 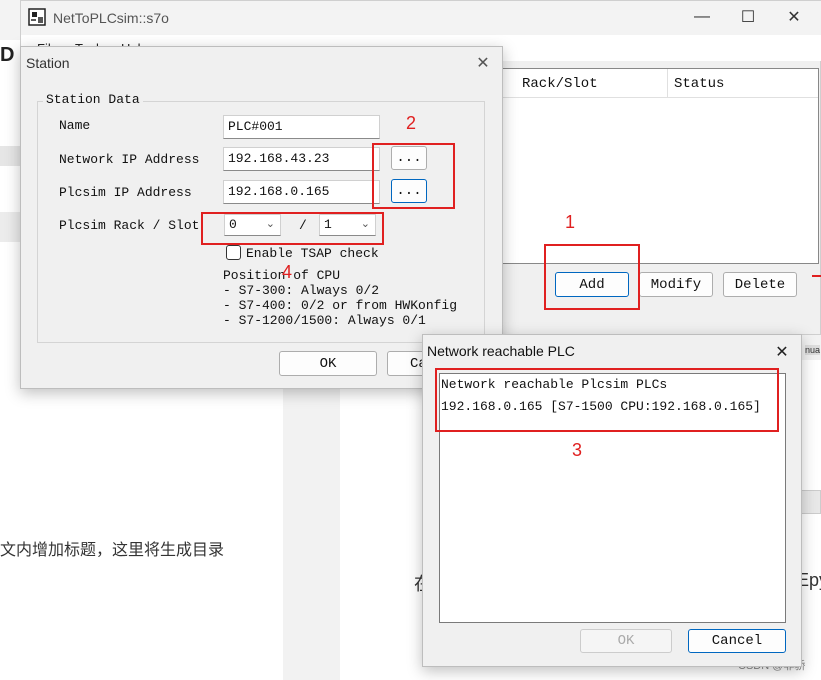 I want to click on cpu-info-line: - S7-1200/1500: Always 0/1, so click(x=324, y=320).